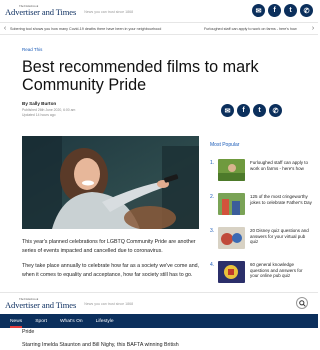 The image size is (320, 350). Describe the element at coordinates (212, 231) in the screenshot. I see `item-number: 3.` at that location.